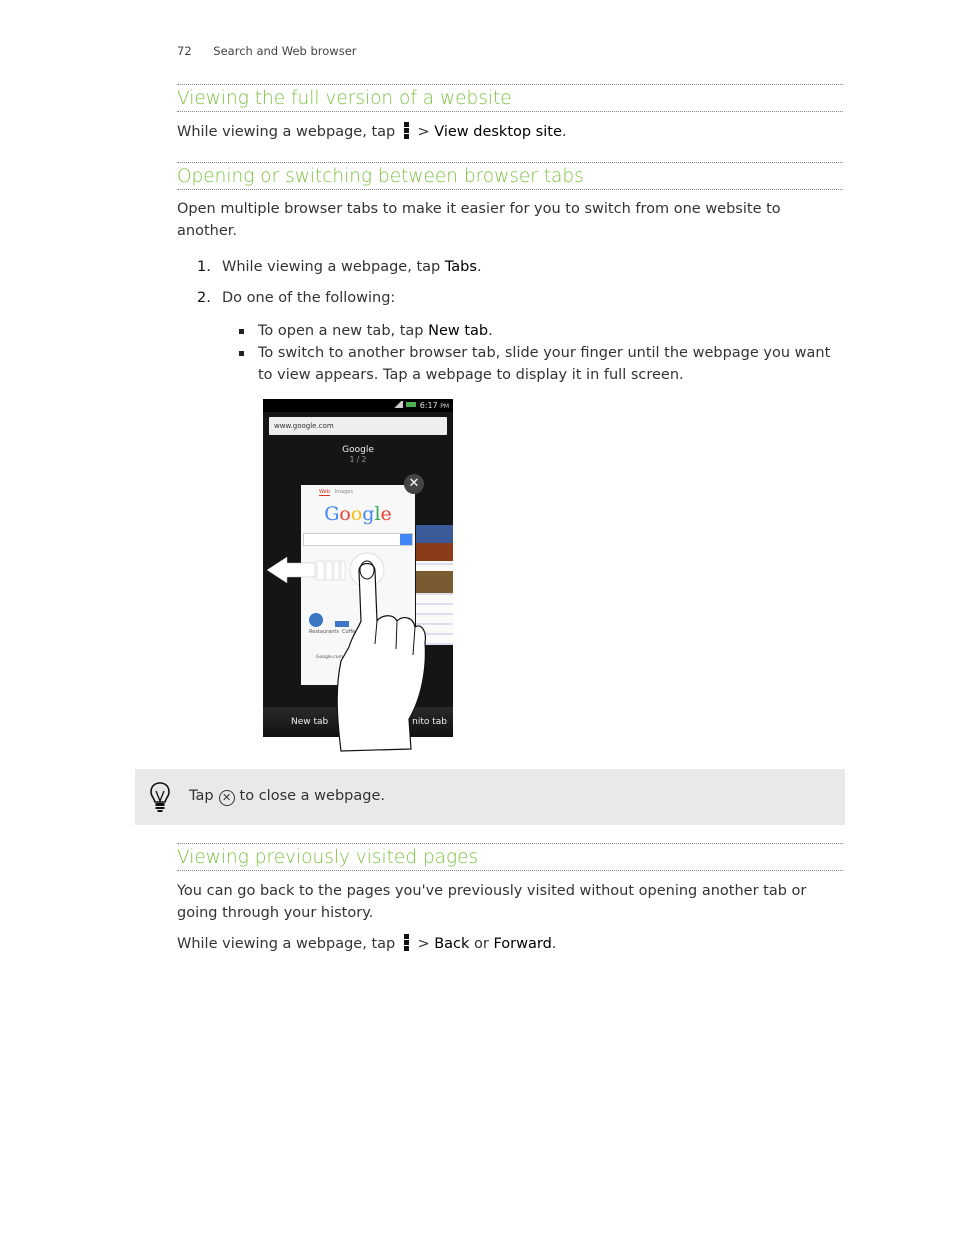 This screenshot has height=1235, width=954. What do you see at coordinates (490, 797) in the screenshot?
I see `tip-box: Tap ✕ to close a webpage.` at bounding box center [490, 797].